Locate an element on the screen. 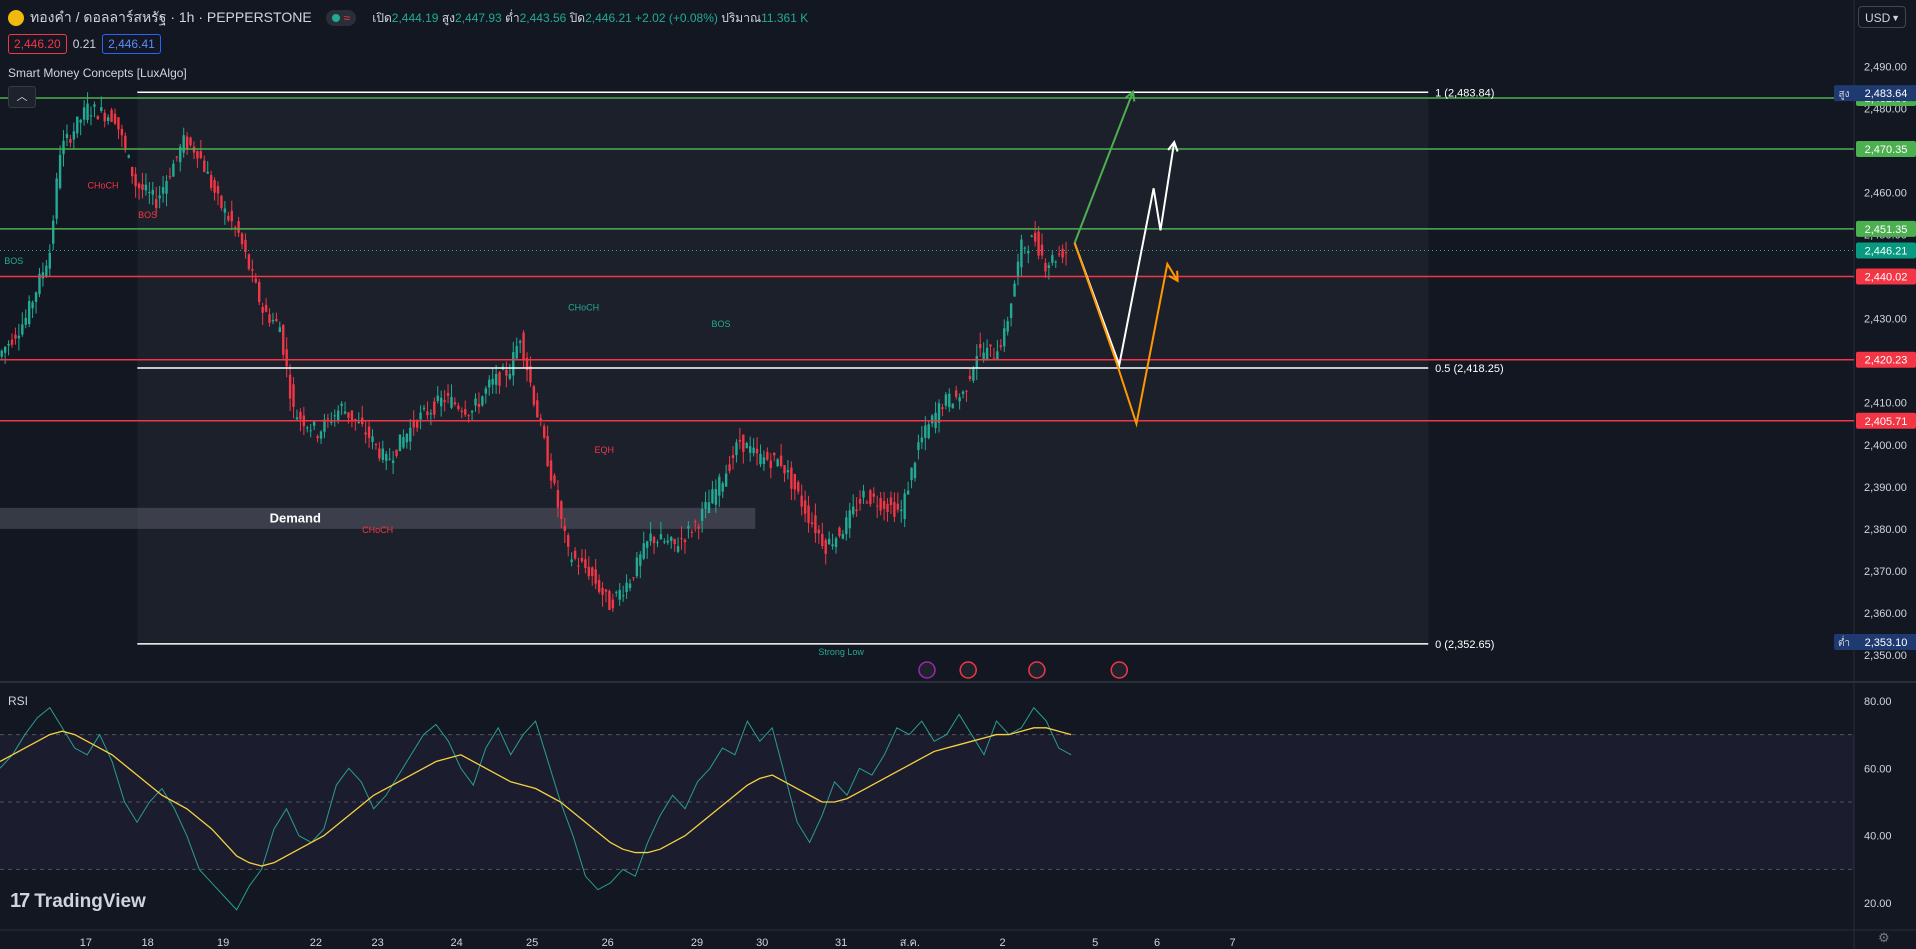 Image resolution: width=1916 pixels, height=949 pixels. gold-icon is located at coordinates (16, 18).